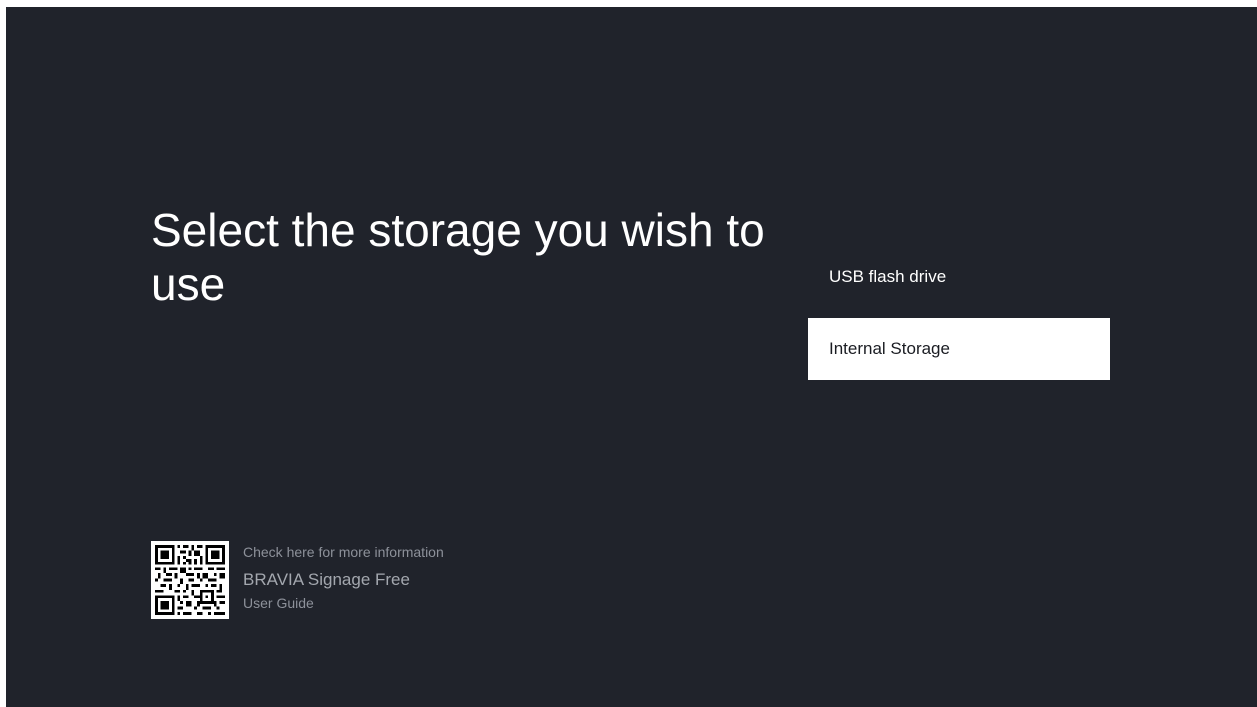 The height and width of the screenshot is (707, 1257). I want to click on option-usb-flash-drive-label: USB flash drive, so click(888, 276).